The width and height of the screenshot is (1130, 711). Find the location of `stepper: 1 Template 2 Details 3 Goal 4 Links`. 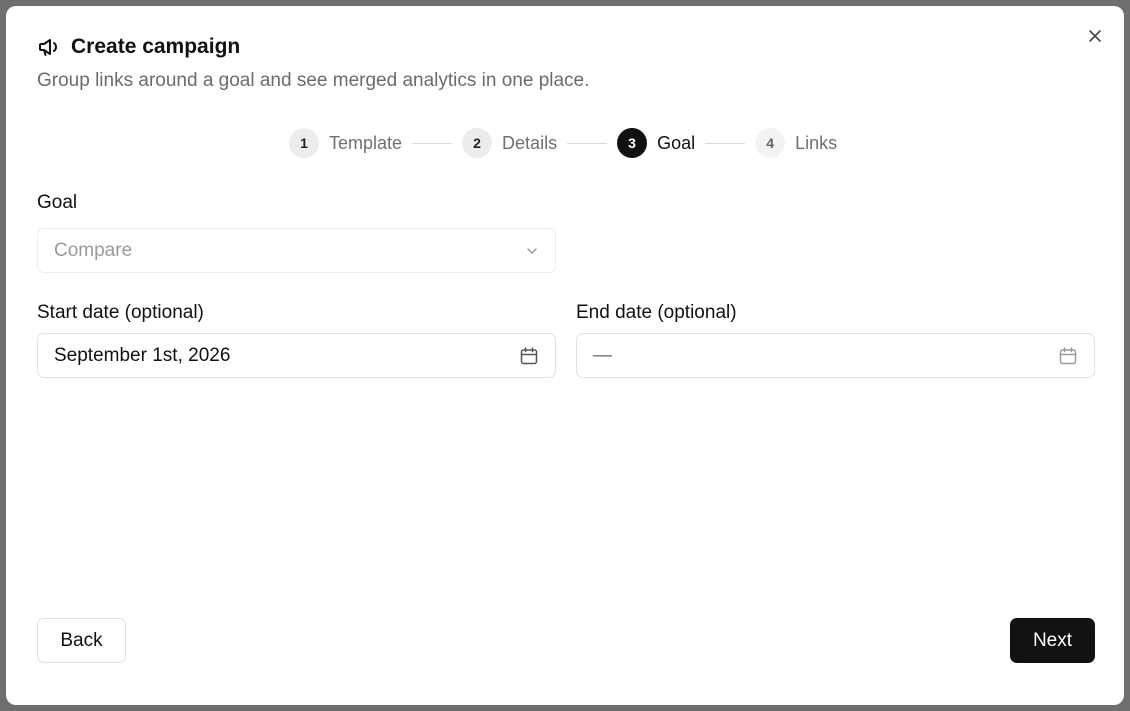

stepper: 1 Template 2 Details 3 Goal 4 Links is located at coordinates (563, 143).